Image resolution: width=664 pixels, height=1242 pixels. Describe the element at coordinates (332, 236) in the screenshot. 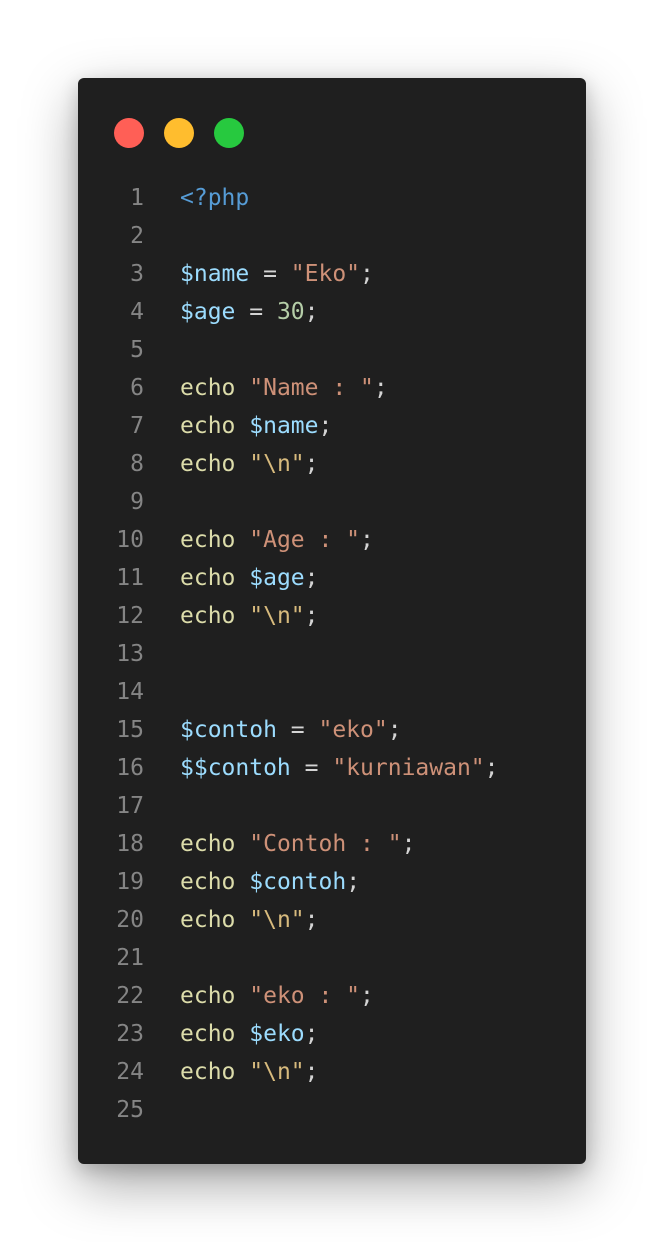

I see `code-line: 2` at that location.